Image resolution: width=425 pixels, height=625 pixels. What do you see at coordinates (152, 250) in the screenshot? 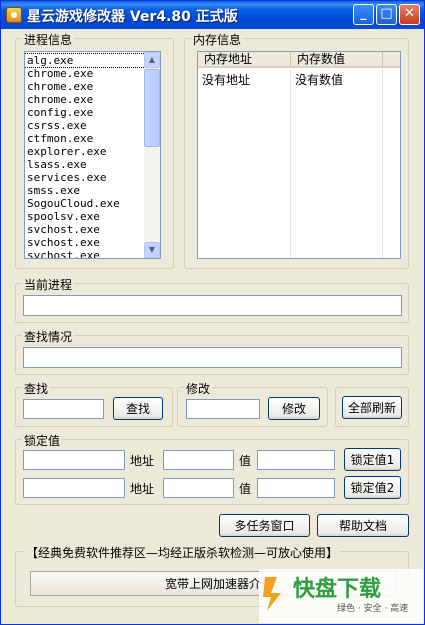
I see `scroll-down-icon: ▼` at bounding box center [152, 250].